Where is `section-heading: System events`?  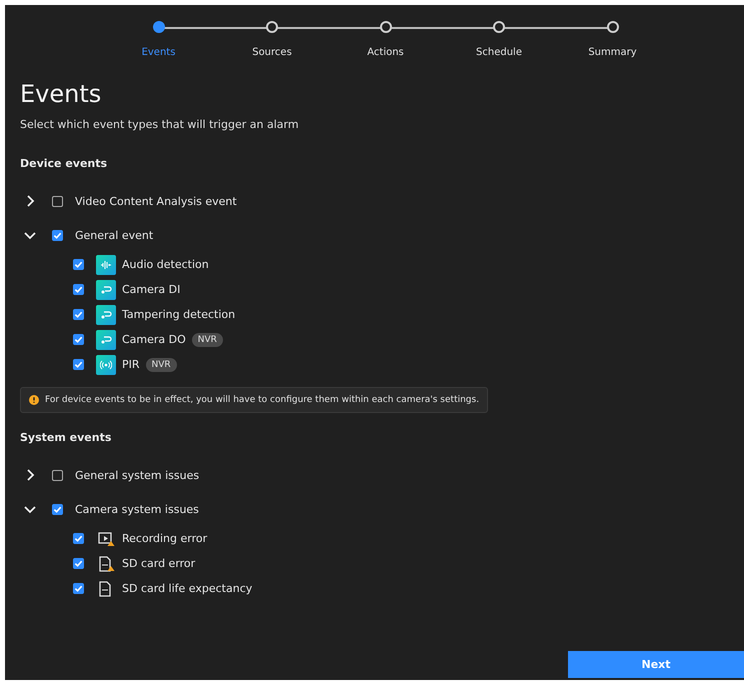
section-heading: System events is located at coordinates (66, 437).